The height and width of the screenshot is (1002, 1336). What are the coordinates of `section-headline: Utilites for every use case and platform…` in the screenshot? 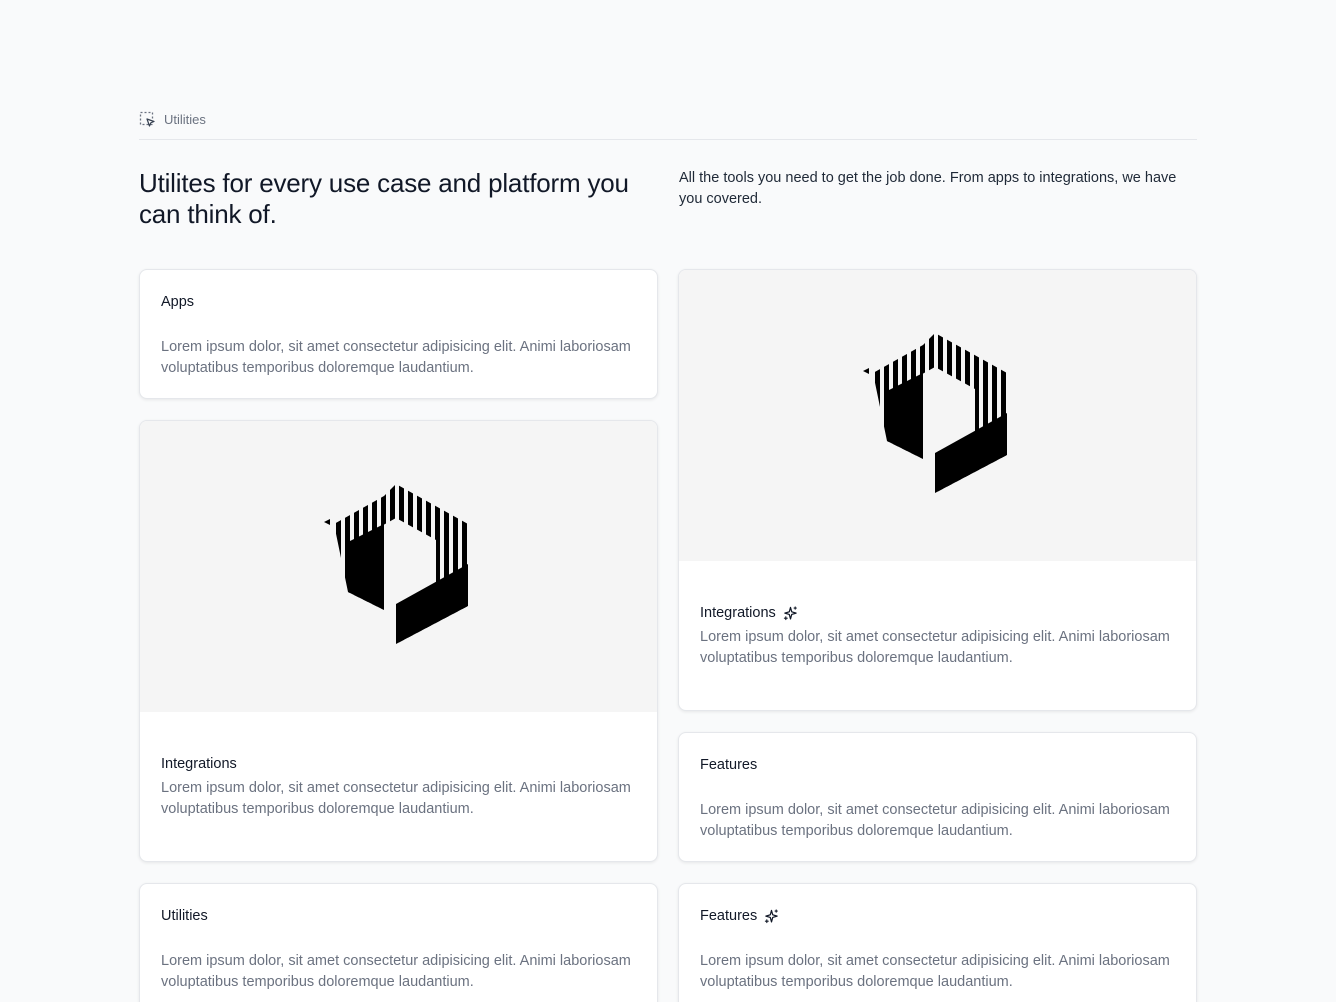 It's located at (384, 198).